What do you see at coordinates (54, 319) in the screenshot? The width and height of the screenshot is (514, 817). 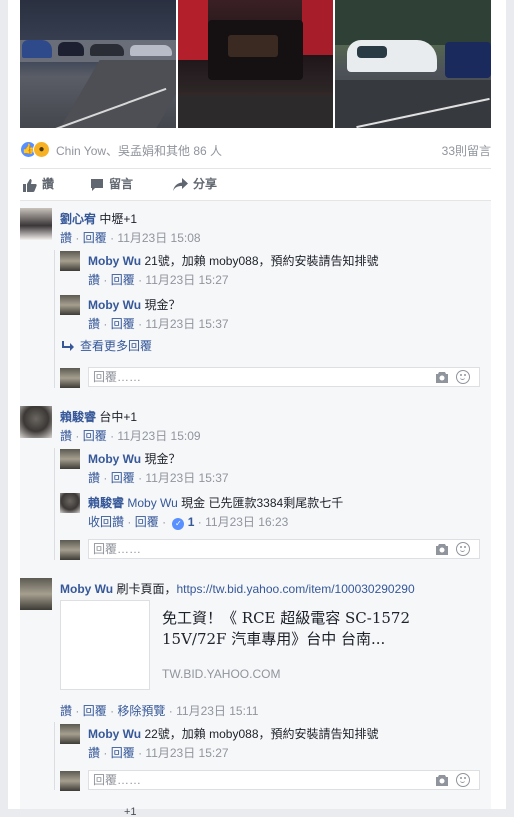 I see `reply-thread-line` at bounding box center [54, 319].